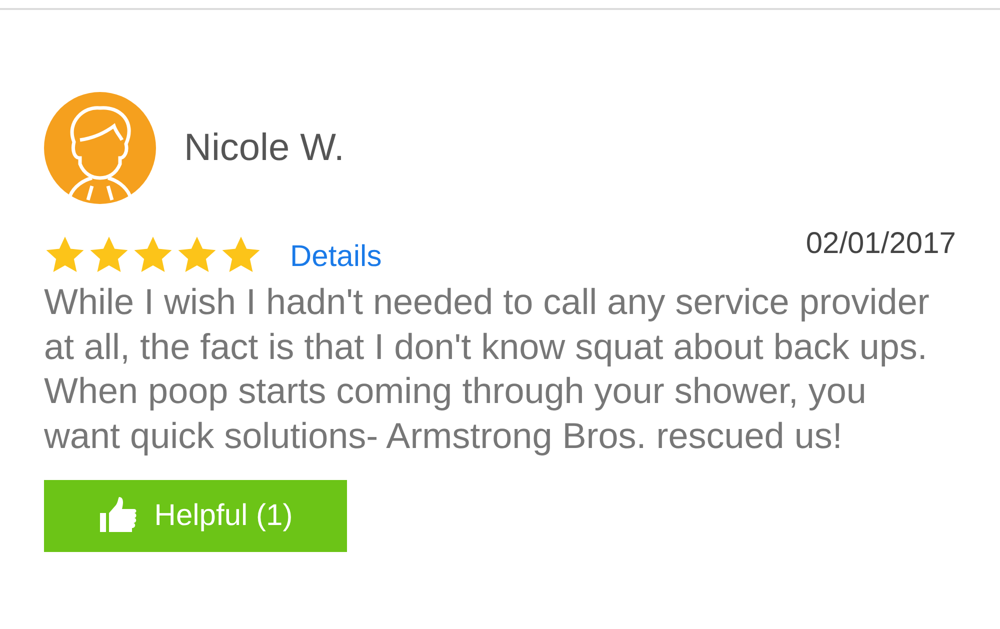  What do you see at coordinates (881, 244) in the screenshot?
I see `review-date: 02/01/2017` at bounding box center [881, 244].